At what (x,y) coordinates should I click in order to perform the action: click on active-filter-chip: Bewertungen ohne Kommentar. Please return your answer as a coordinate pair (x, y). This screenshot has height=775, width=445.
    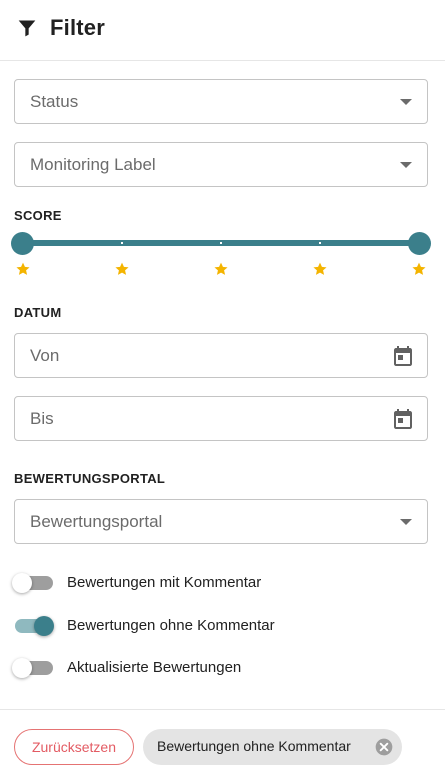
    Looking at the image, I should click on (272, 747).